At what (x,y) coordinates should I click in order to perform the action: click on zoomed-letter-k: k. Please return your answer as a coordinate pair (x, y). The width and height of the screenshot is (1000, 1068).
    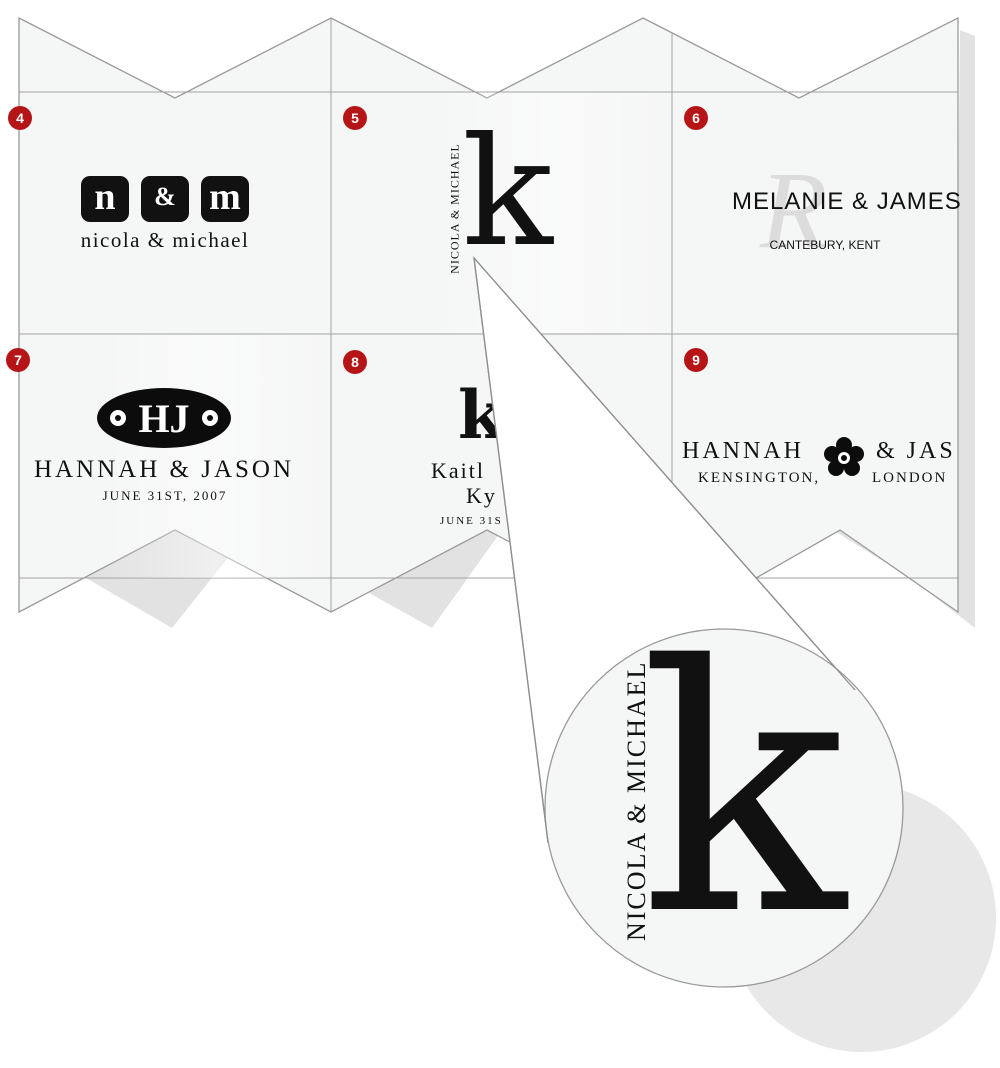
    Looking at the image, I should click on (743, 792).